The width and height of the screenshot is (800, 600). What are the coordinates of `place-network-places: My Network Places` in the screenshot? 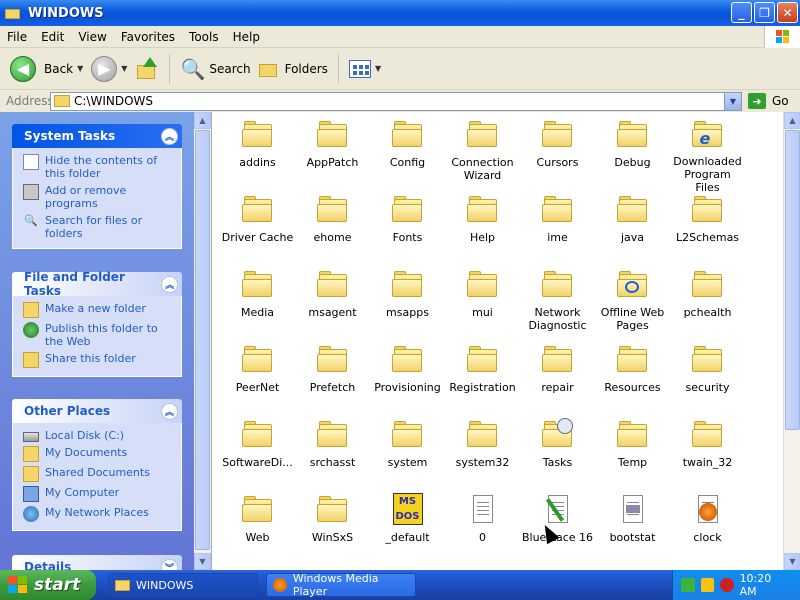 It's located at (98, 514).